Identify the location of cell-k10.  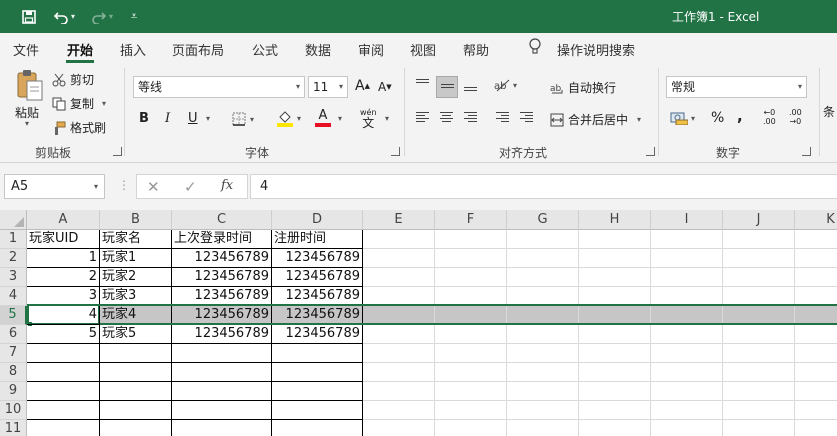
(816, 410).